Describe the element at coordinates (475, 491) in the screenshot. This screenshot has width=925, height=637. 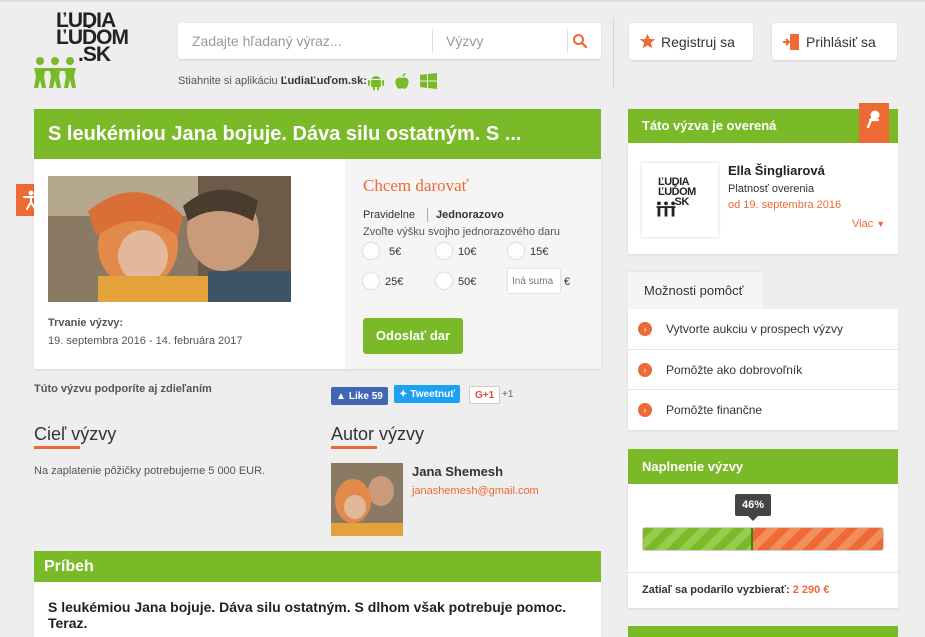
I see `author-email-link: janashemesh@gmail.com` at that location.